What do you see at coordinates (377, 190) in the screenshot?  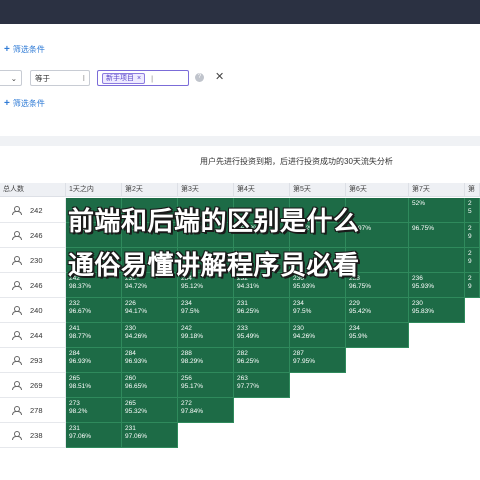 I see `column-header: 第6天` at bounding box center [377, 190].